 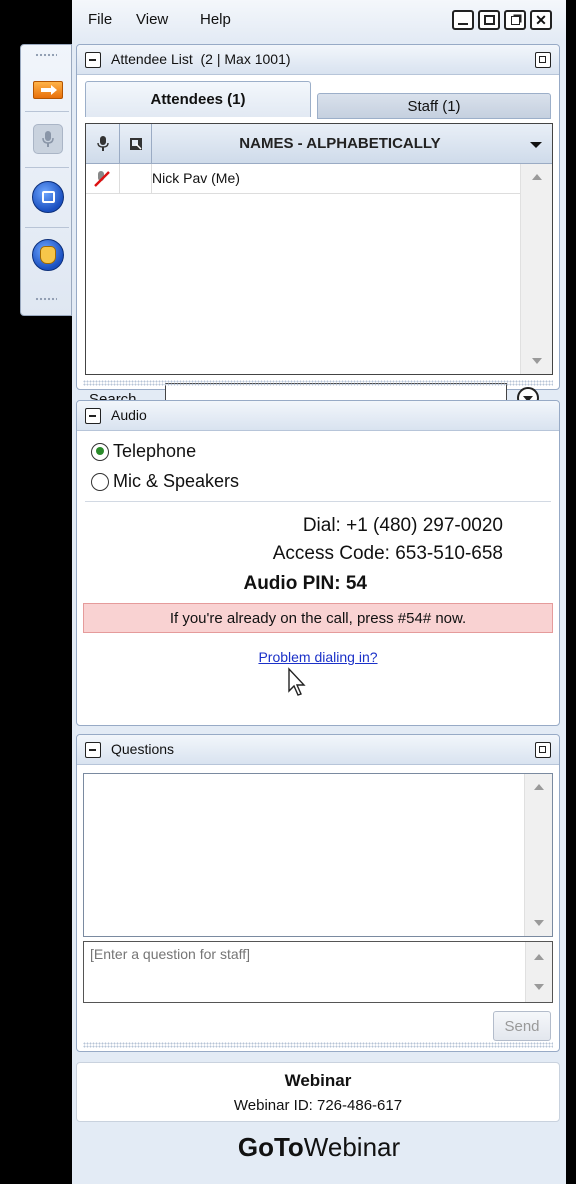 I want to click on names-sort-header: NAMES - ALPHABETICALLY, so click(x=340, y=143).